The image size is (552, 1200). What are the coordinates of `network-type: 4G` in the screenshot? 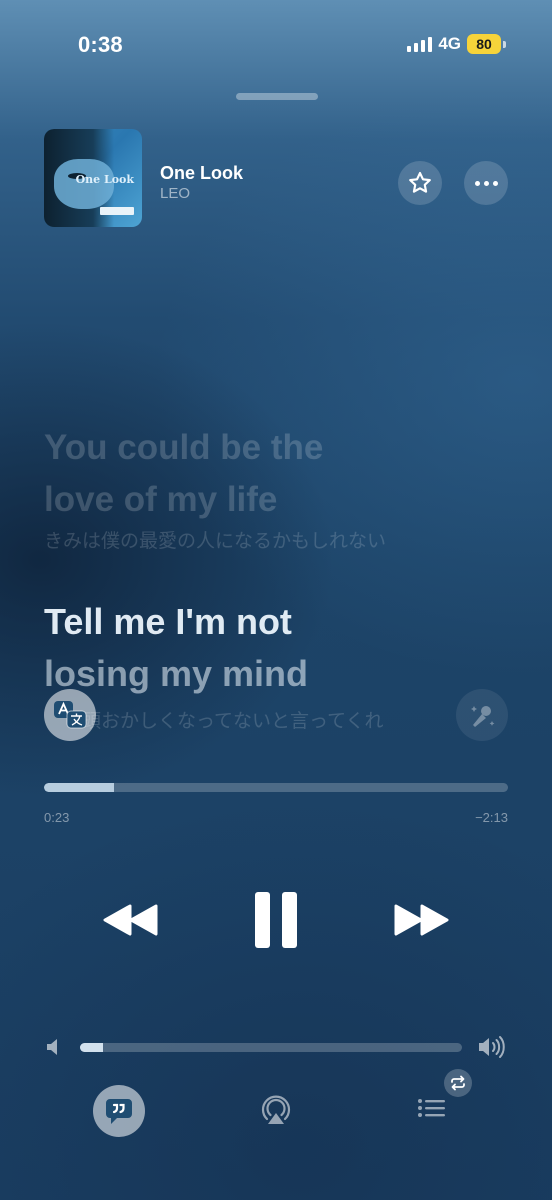 It's located at (449, 43).